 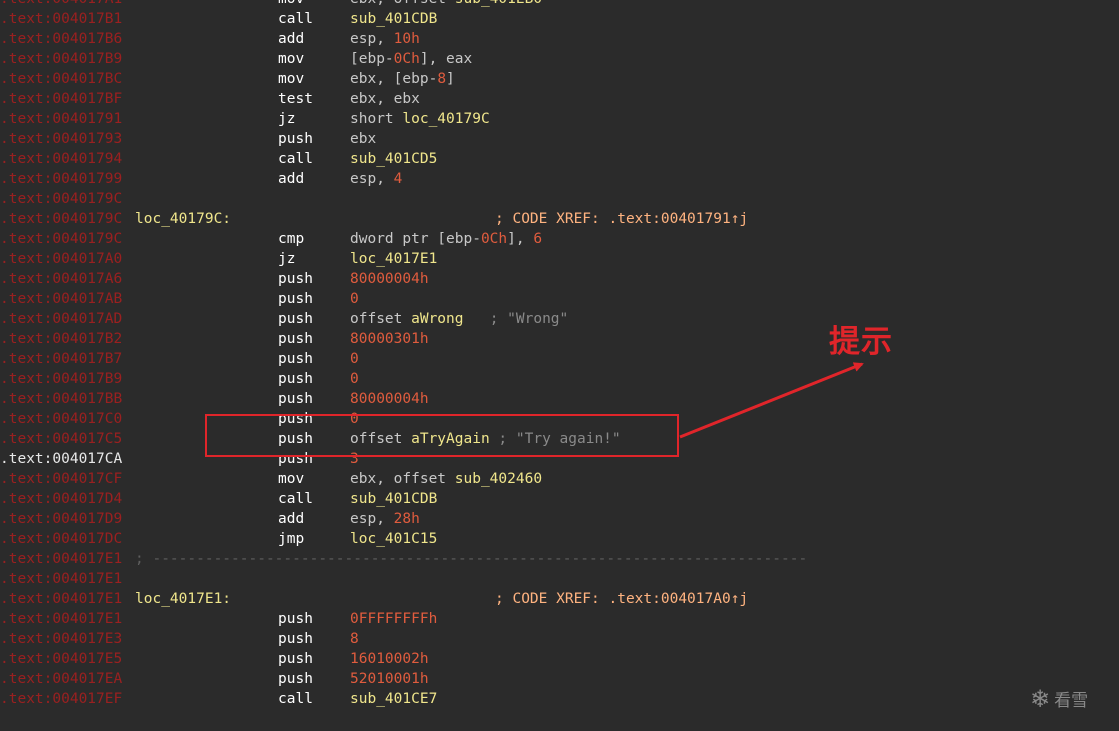 What do you see at coordinates (61, 79) in the screenshot?
I see `address: .text:004017BC` at bounding box center [61, 79].